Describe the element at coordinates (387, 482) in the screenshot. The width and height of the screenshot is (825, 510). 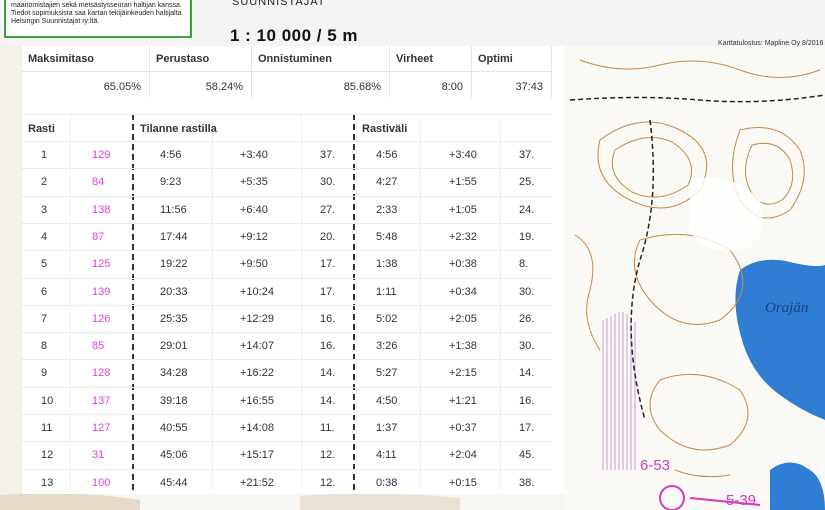
I see `cell-split: 0:38` at that location.